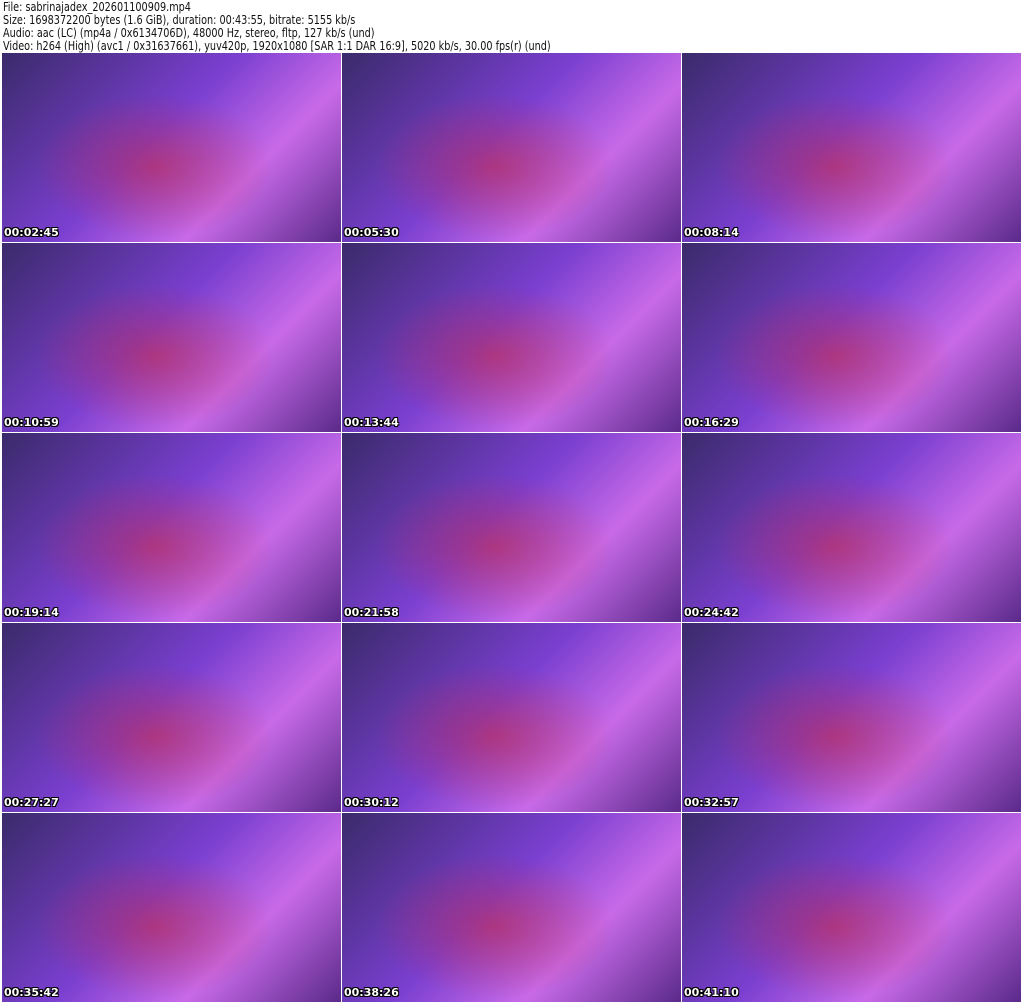 The height and width of the screenshot is (1003, 1024). I want to click on video-thumbnail: 00:38:26, so click(511, 907).